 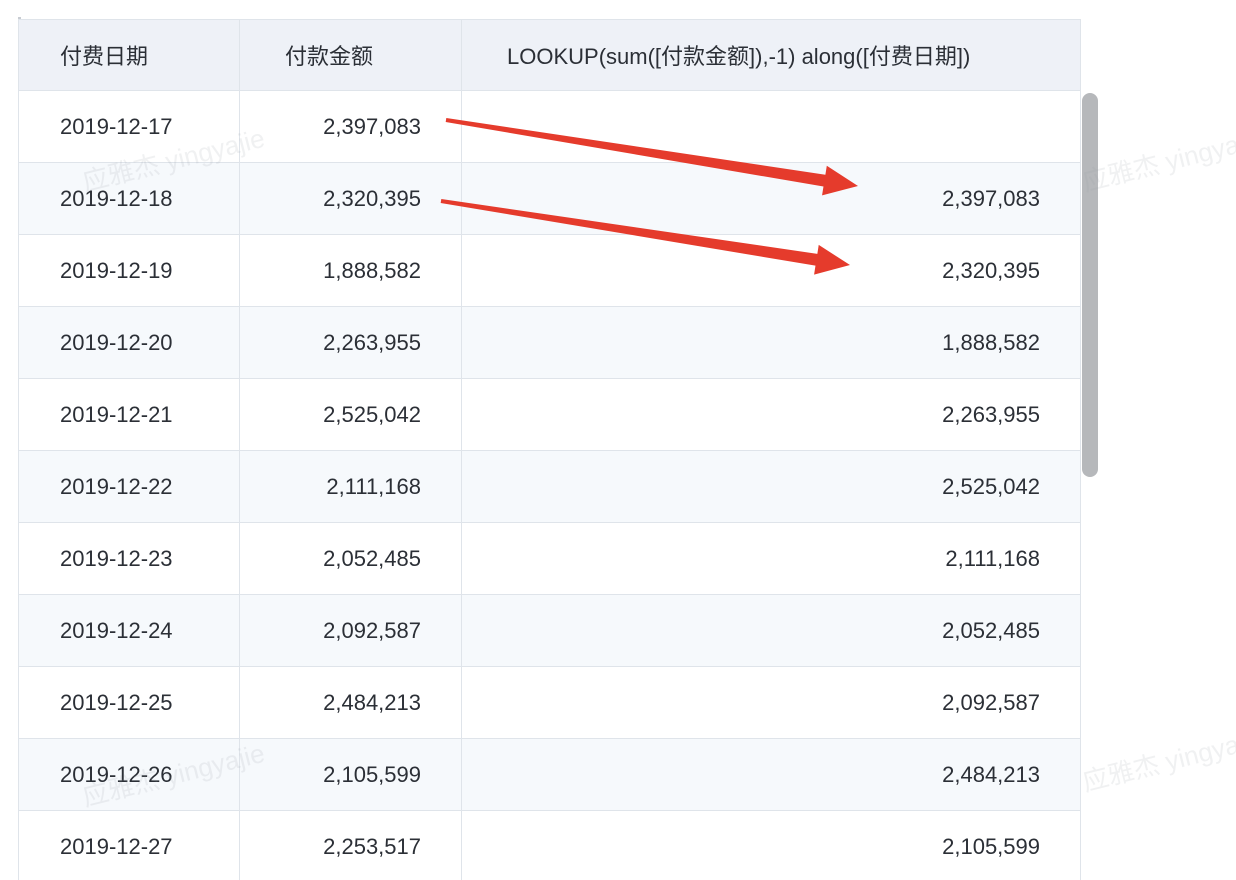 I want to click on table-row: 2019-12-22 2,111,168 2,525,042, so click(x=549, y=487).